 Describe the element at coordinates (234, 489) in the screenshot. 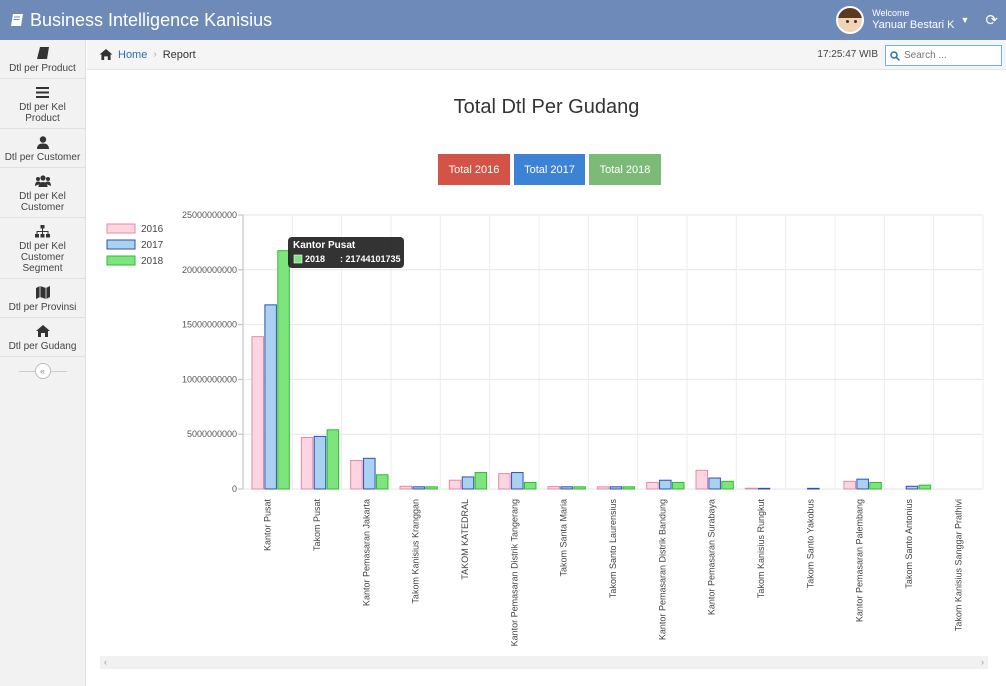

I see `y-tick-label: 0` at that location.